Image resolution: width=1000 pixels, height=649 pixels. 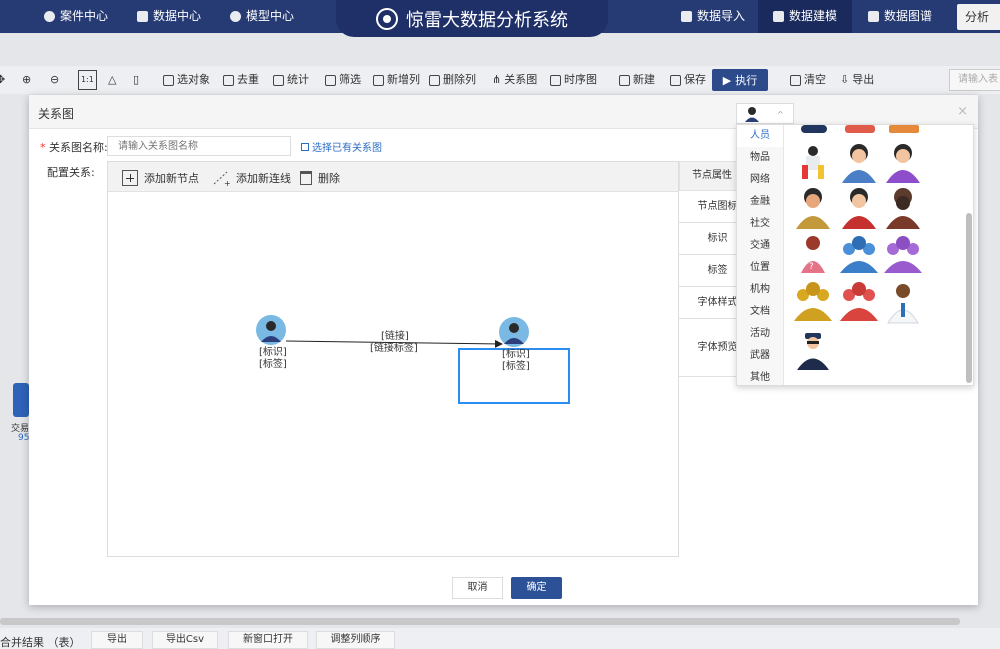 What do you see at coordinates (969, 298) in the screenshot?
I see `icon-picker-scrollbar` at bounding box center [969, 298].